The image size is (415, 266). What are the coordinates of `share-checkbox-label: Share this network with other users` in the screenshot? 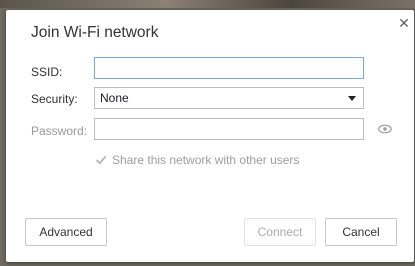 It's located at (206, 160).